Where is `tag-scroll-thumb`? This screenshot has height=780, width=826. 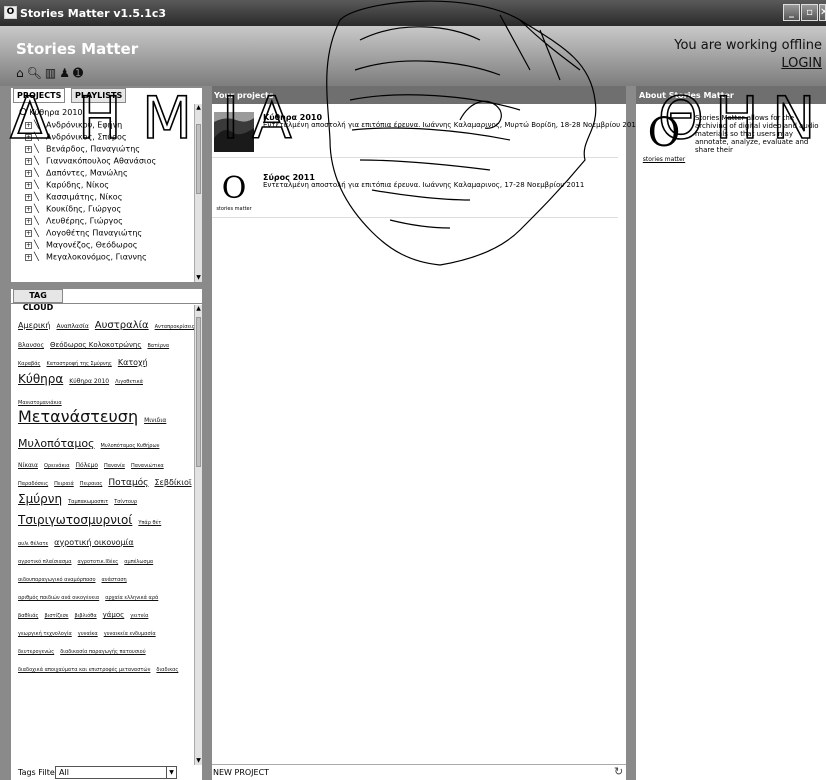 tag-scroll-thumb is located at coordinates (198, 392).